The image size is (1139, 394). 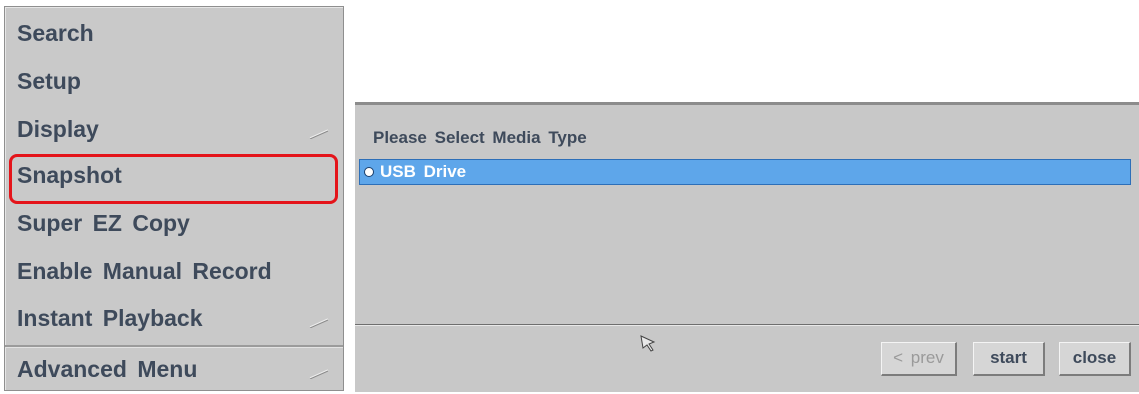 I want to click on menu-item-label: Super EZ Copy, so click(x=103, y=223).